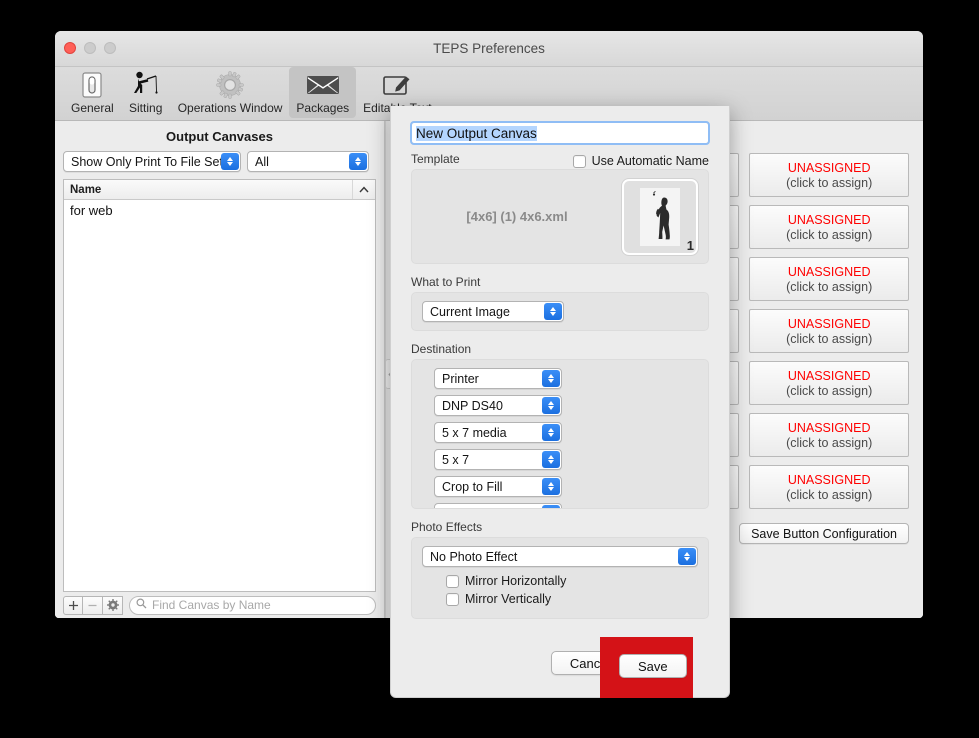  Describe the element at coordinates (211, 605) in the screenshot. I see `search-placeholder: Find Canvas by Name` at that location.